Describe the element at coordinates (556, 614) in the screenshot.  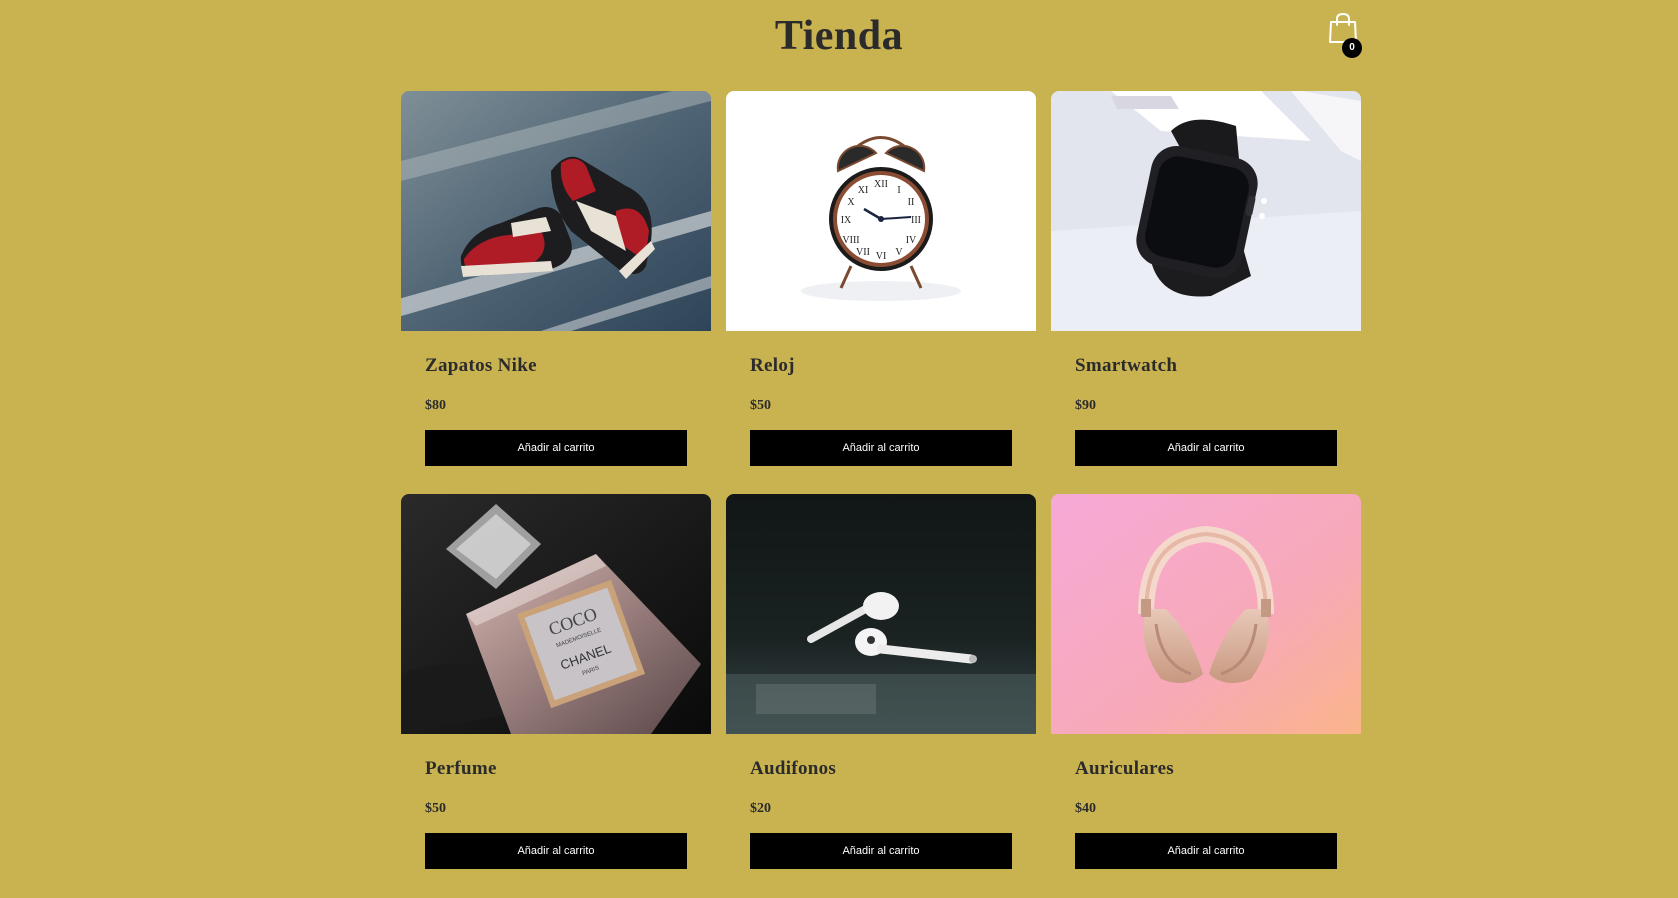
I see `perfume-bottle-photo: COCO MADEMOISELLE CHANEL PARIS` at that location.